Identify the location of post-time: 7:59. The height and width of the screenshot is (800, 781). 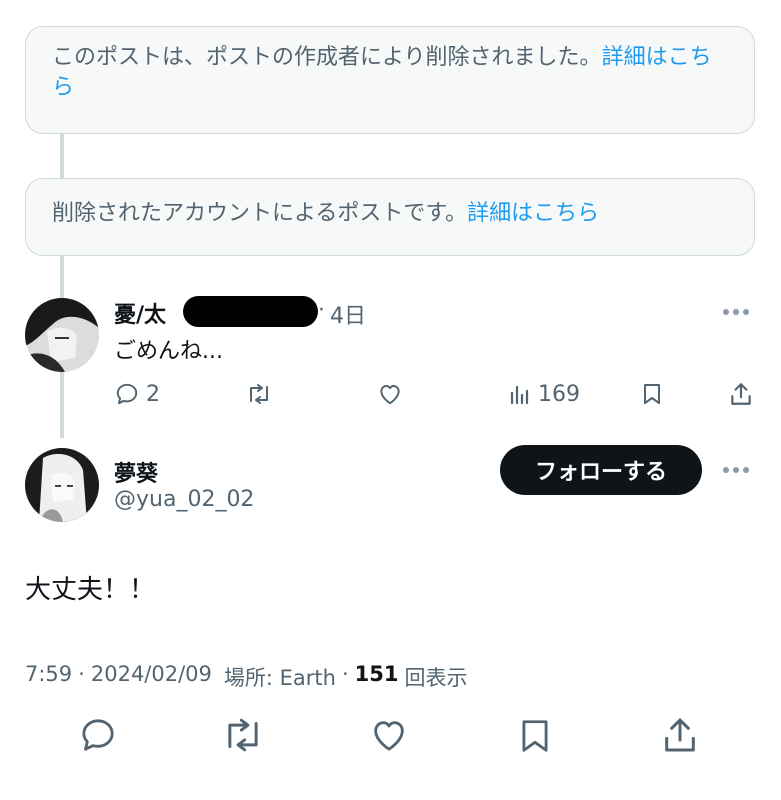
(48, 677).